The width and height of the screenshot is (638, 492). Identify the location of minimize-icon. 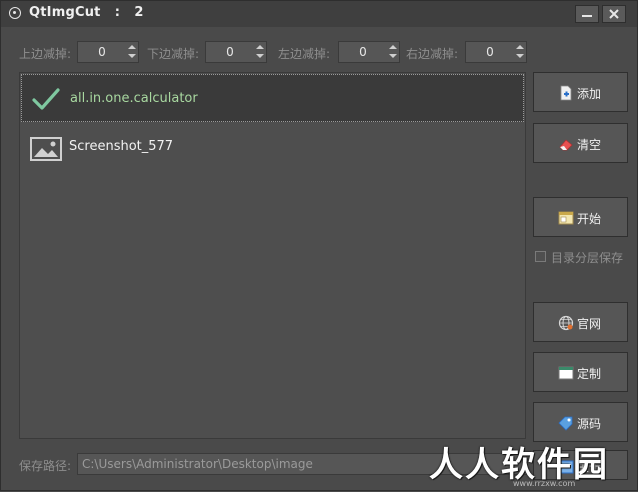
(587, 16).